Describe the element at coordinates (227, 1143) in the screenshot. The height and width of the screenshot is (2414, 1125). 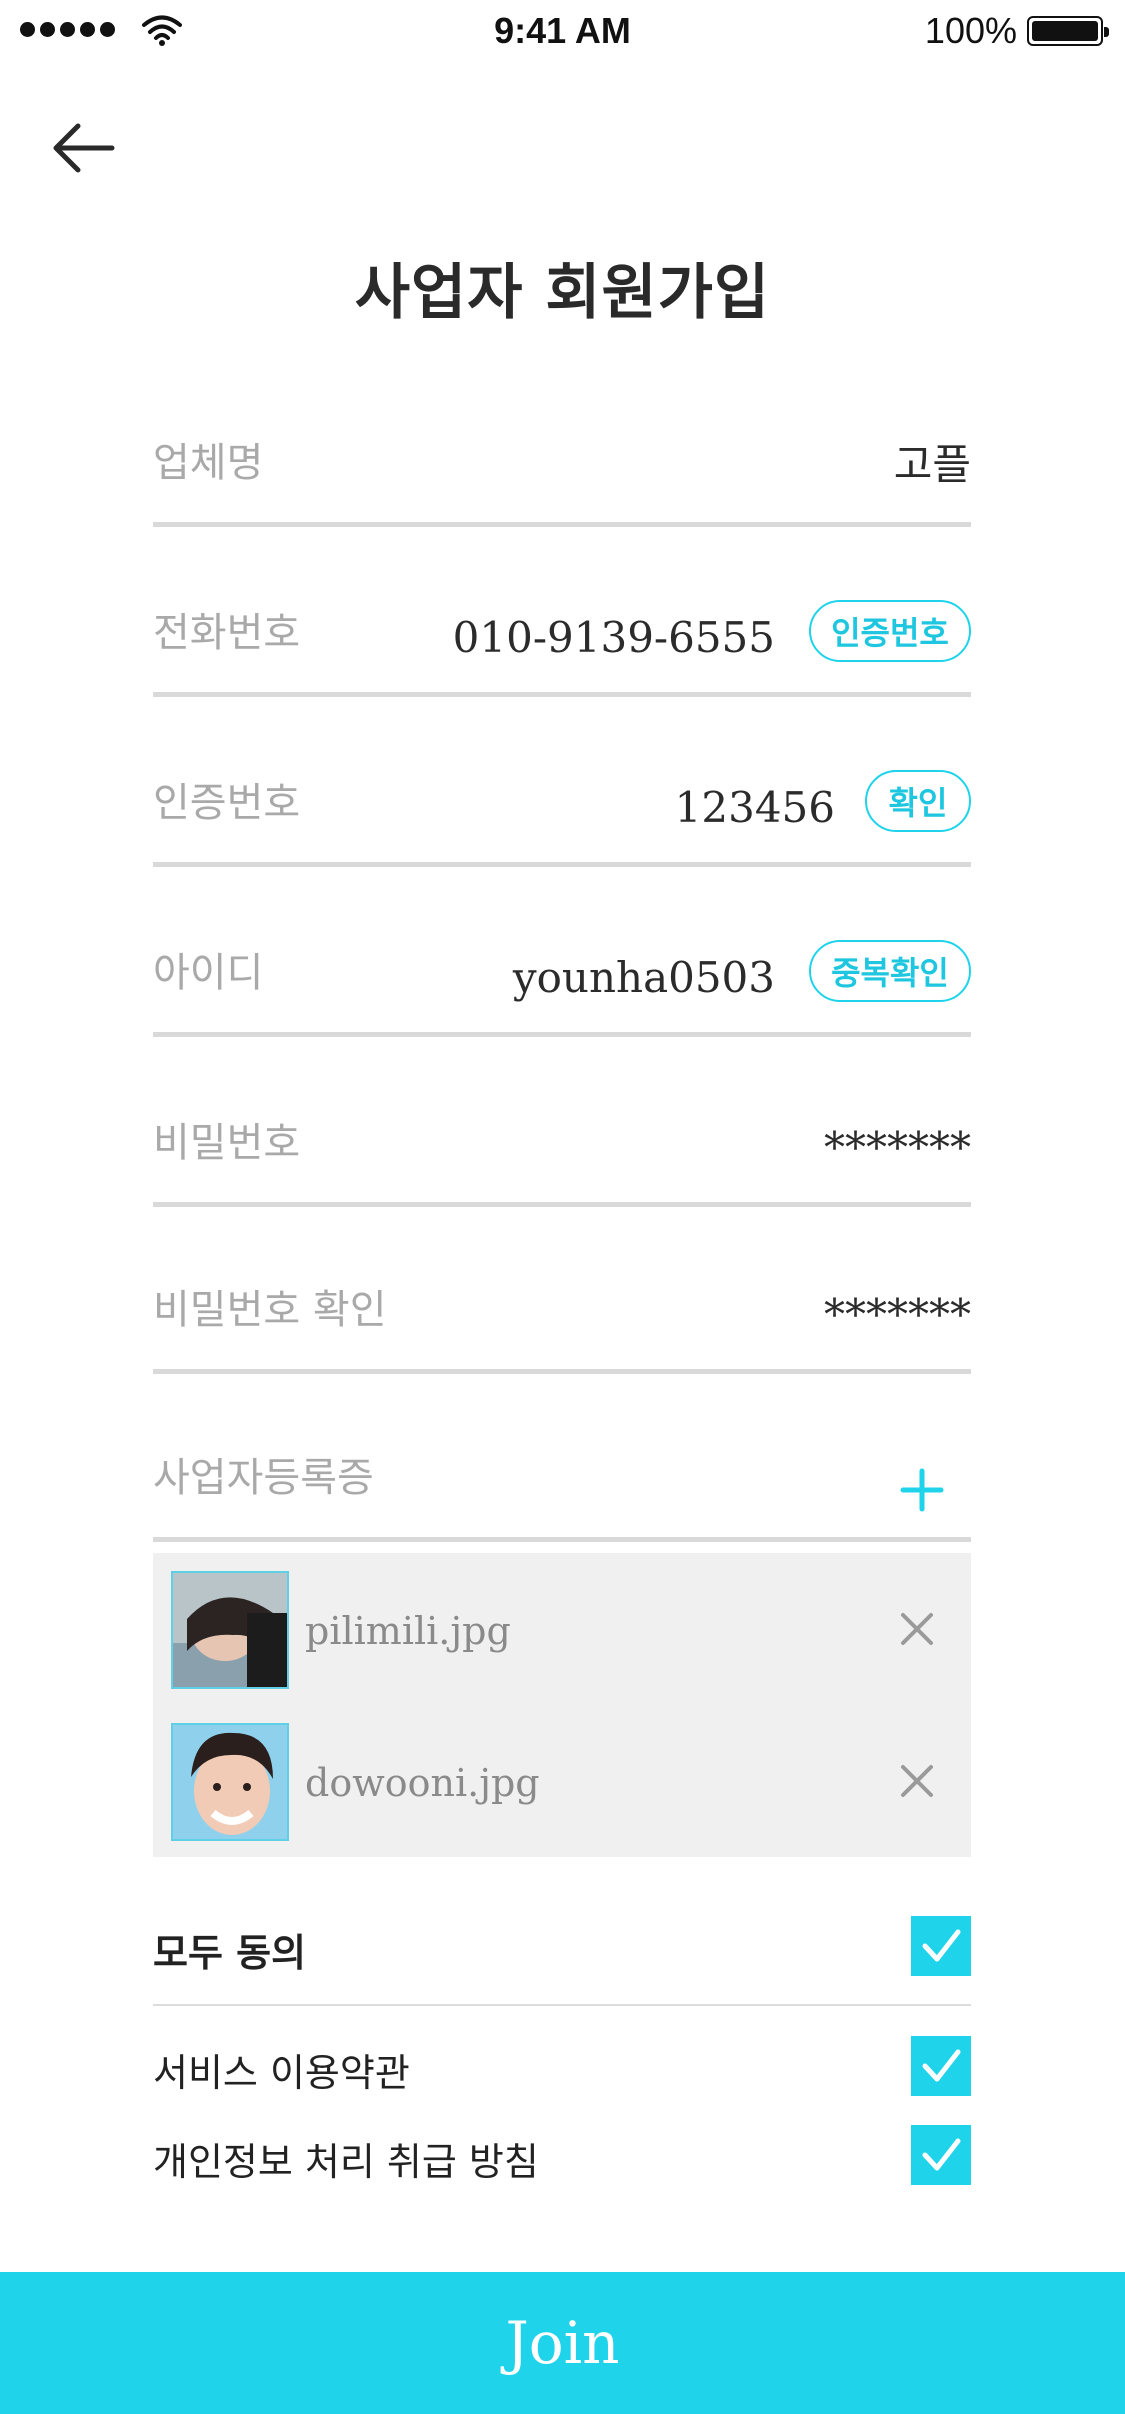
I see `password-label: 비밀번호` at that location.